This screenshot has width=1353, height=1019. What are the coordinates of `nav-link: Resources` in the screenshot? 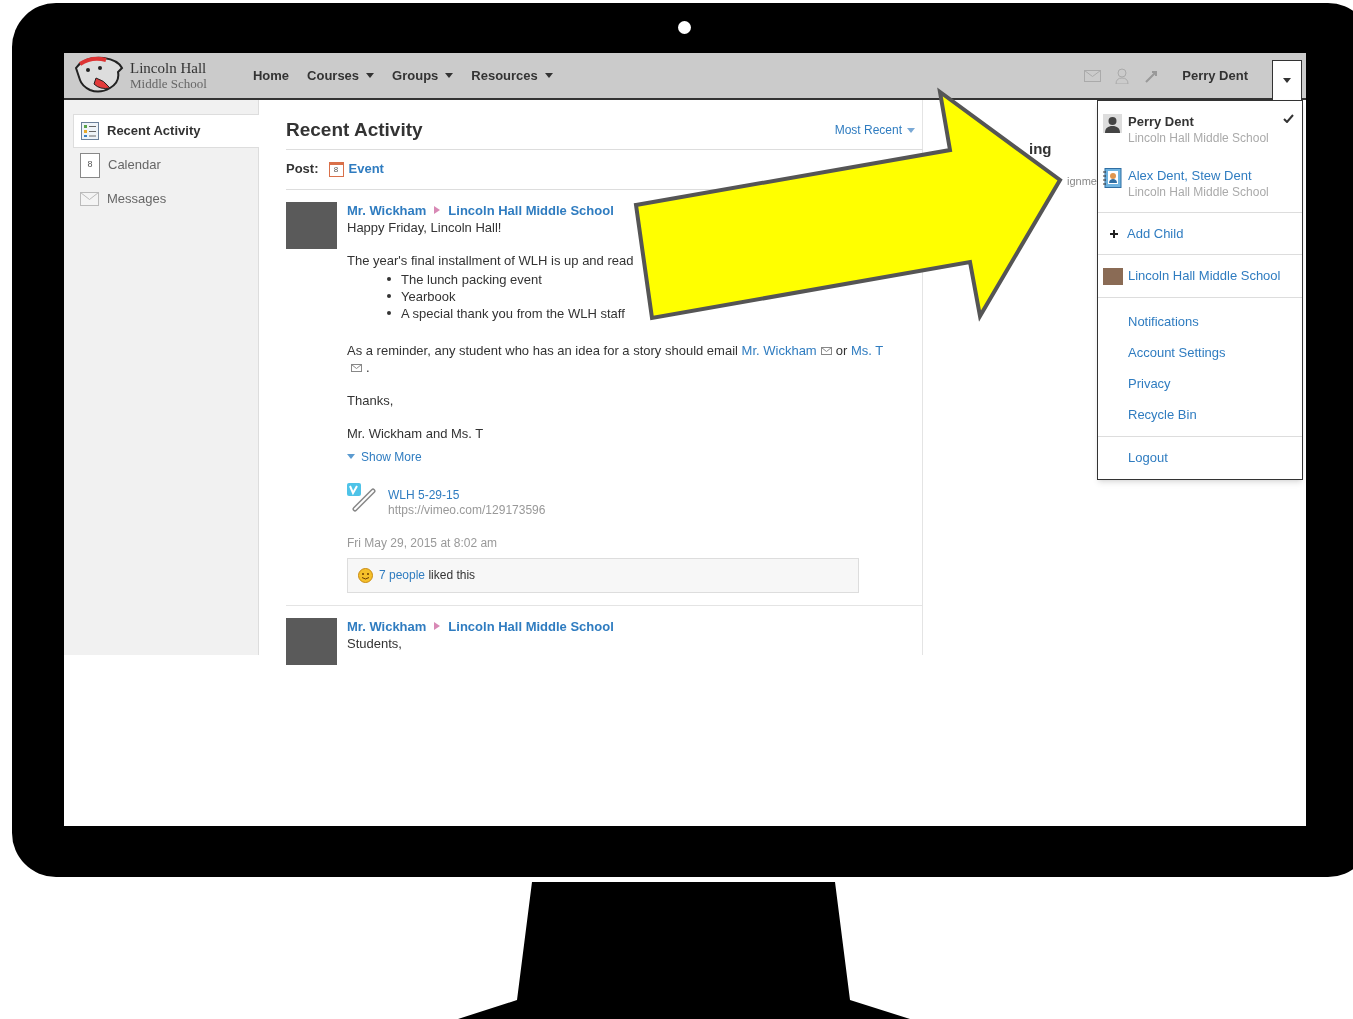 It's located at (512, 75).